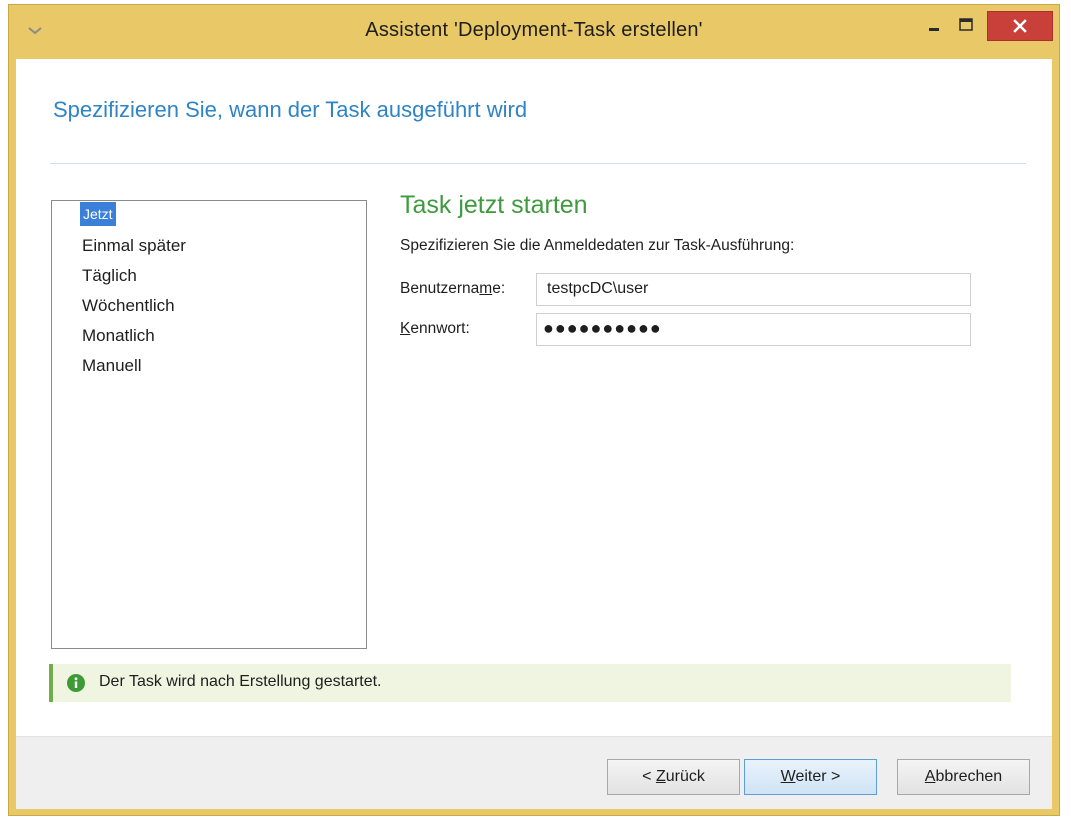 This screenshot has width=1071, height=821. What do you see at coordinates (673, 777) in the screenshot?
I see `back-button: < Zurück` at bounding box center [673, 777].